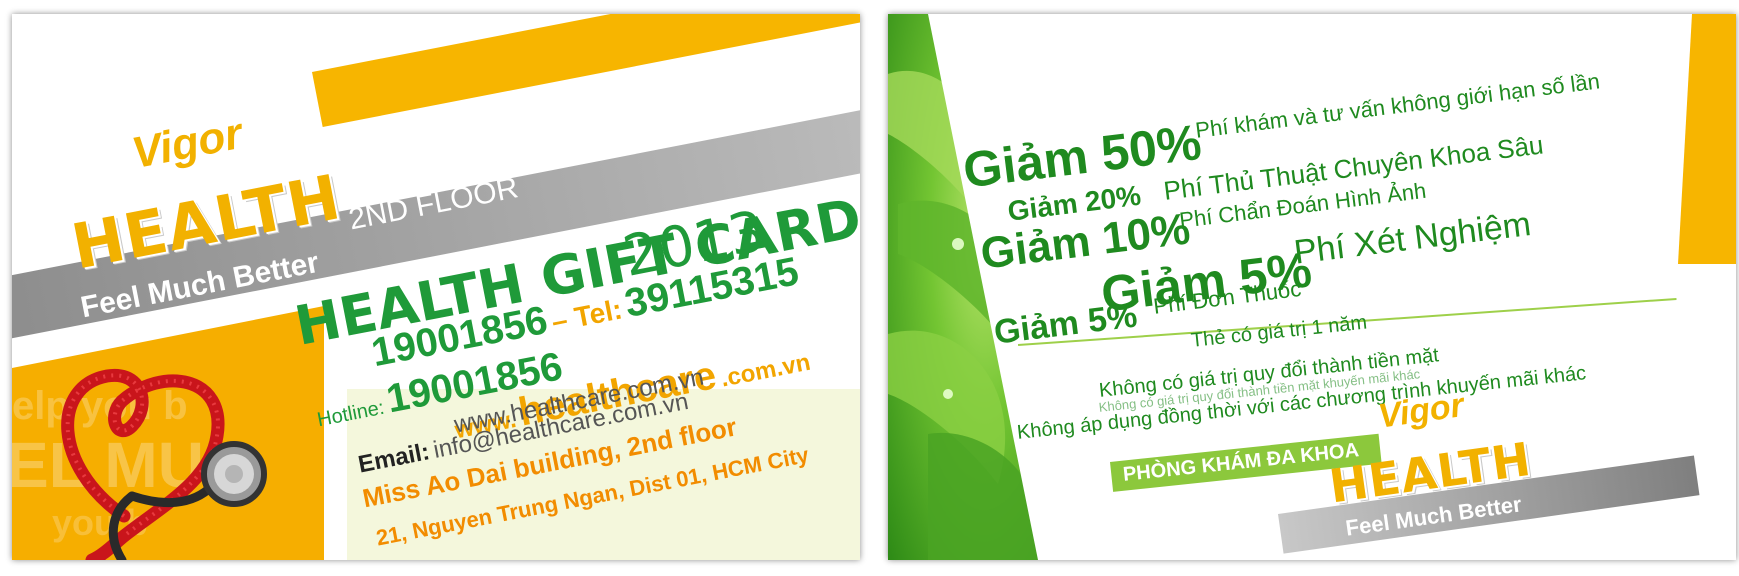 The width and height of the screenshot is (1739, 576). I want to click on stethoscope-heart-icon, so click(164, 464).